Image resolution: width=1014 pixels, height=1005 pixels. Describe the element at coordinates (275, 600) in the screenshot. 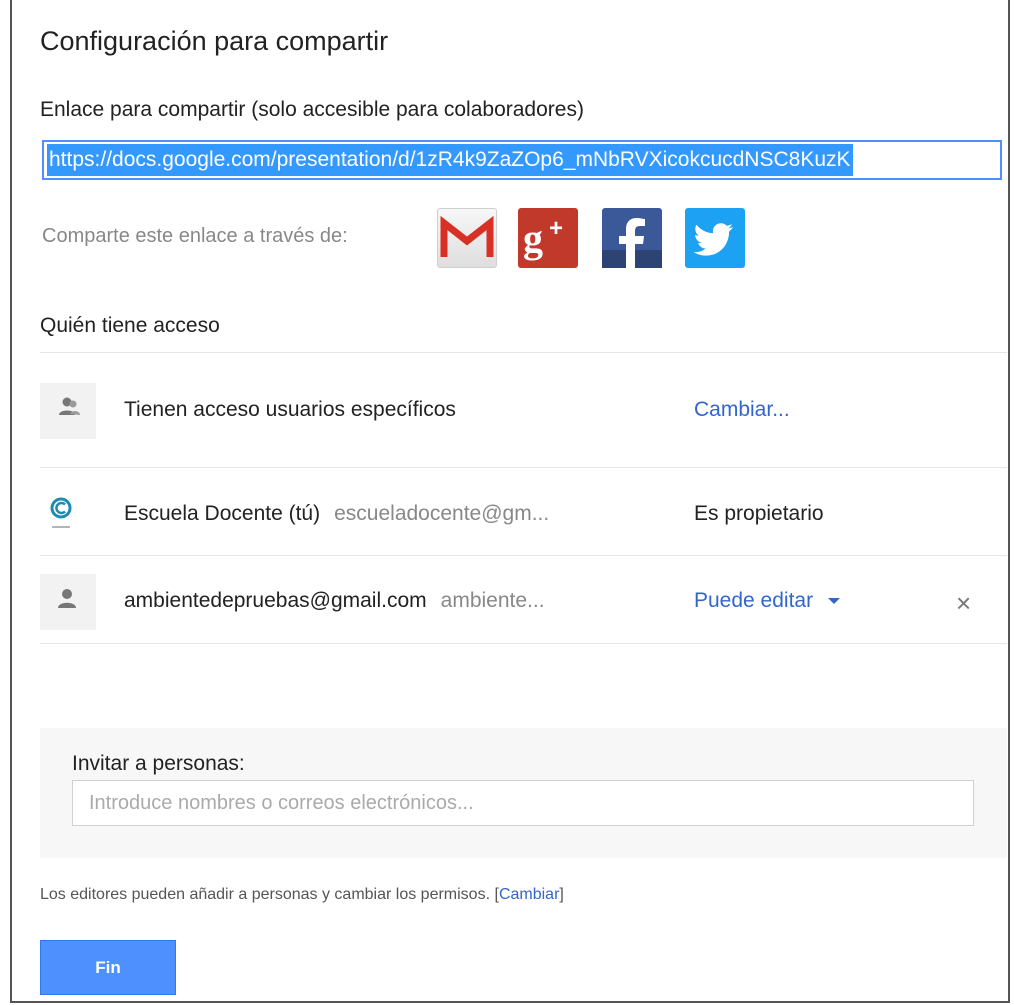

I see `editor-name: ambientedepruebas@gmail.com` at that location.